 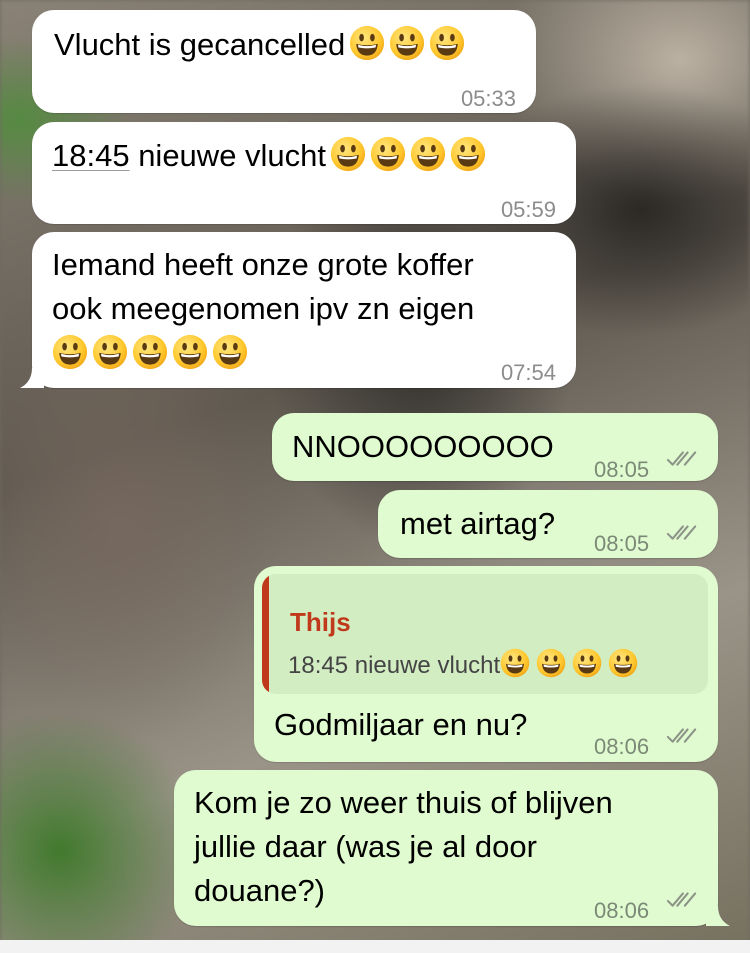 I want to click on message-line: ook meegenomen ipv zn eigen, so click(x=263, y=308).